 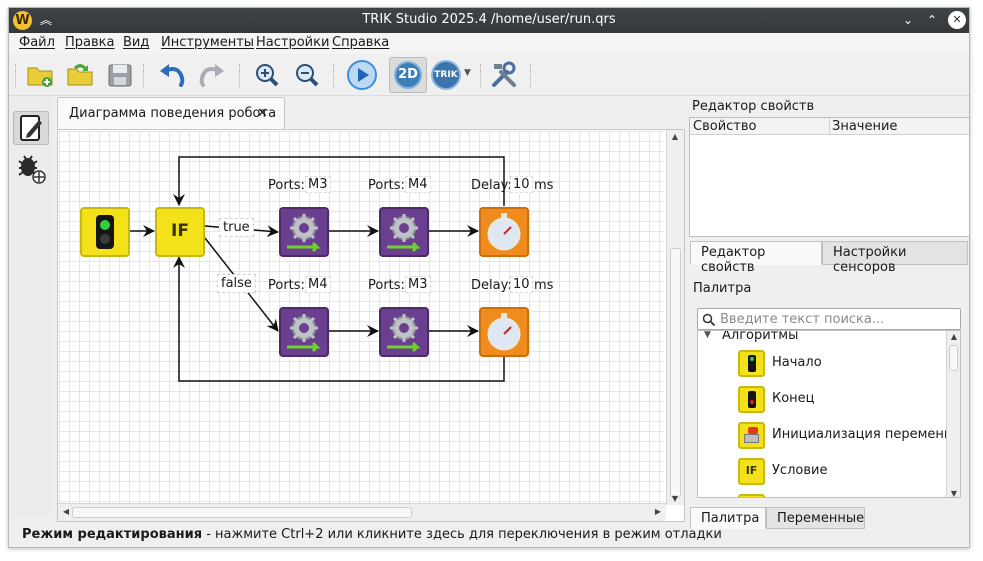 I want to click on zoom-in-icon, so click(x=267, y=75).